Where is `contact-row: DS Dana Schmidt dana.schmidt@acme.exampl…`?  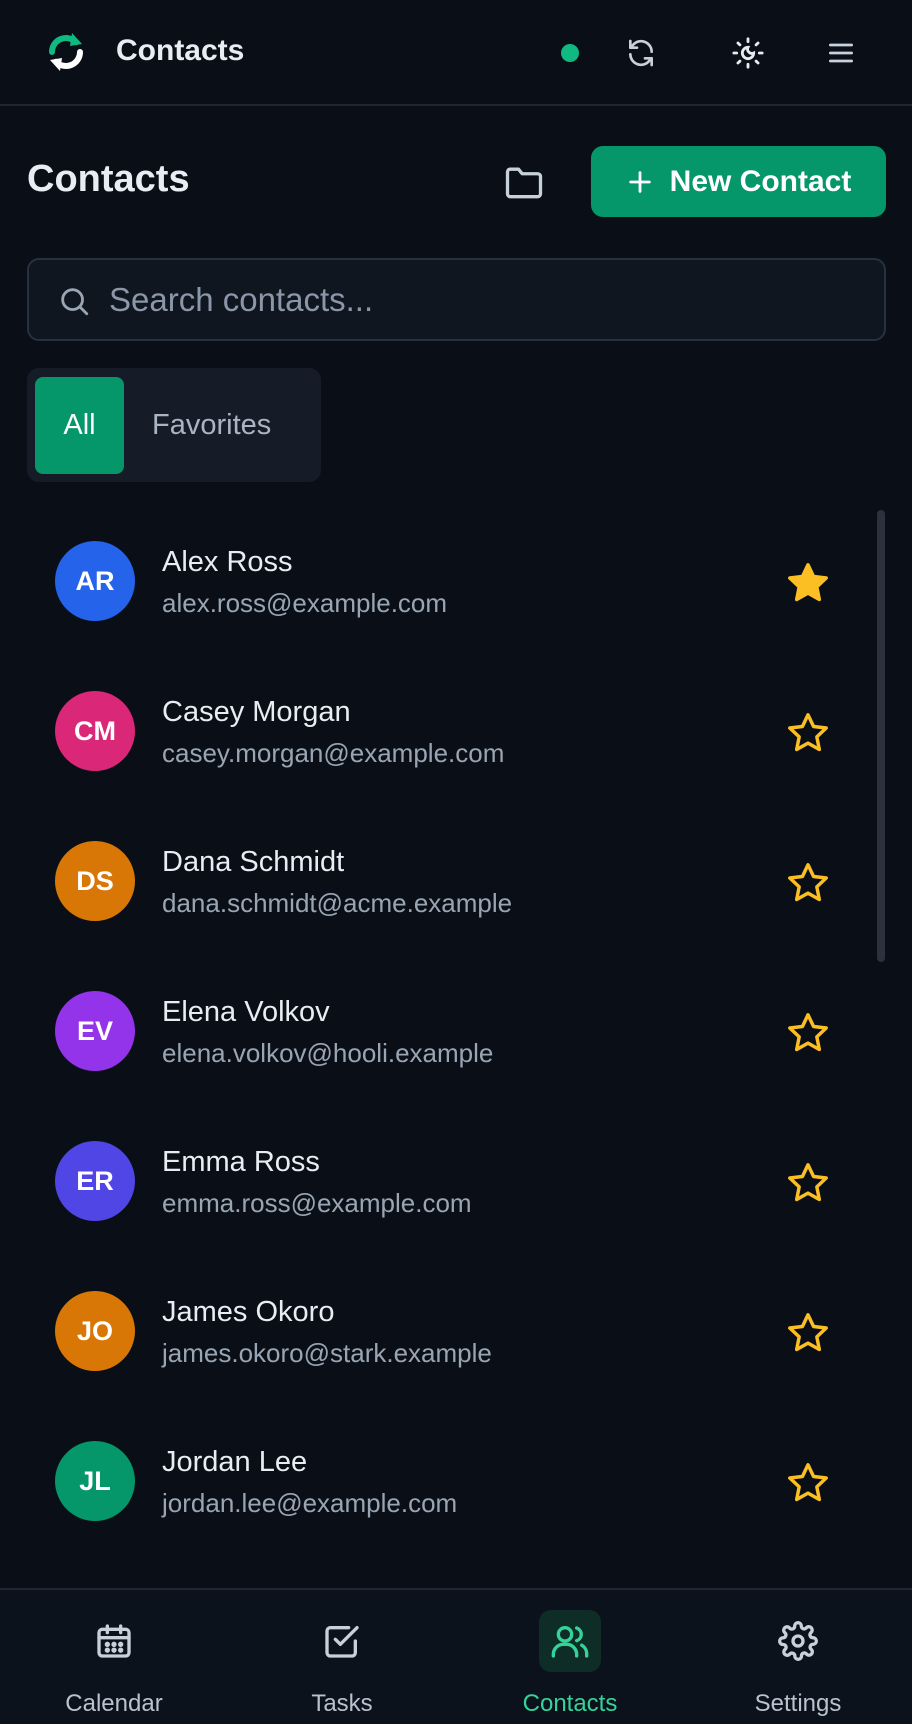 contact-row: DS Dana Schmidt dana.schmidt@acme.exampl… is located at coordinates (456, 883).